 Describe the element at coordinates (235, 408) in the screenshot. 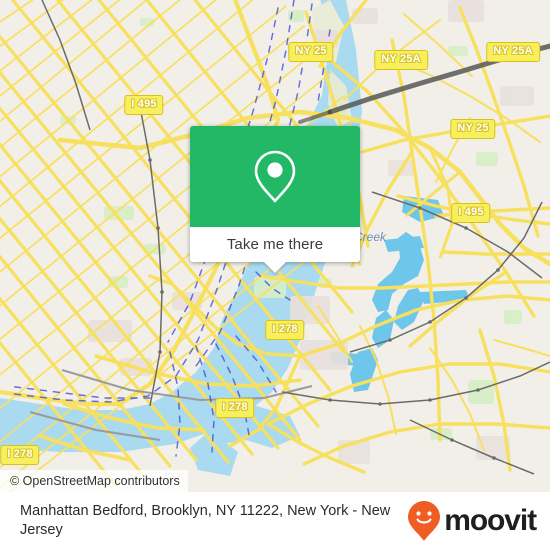

I see `road-shield-i-278-b: I 278` at that location.